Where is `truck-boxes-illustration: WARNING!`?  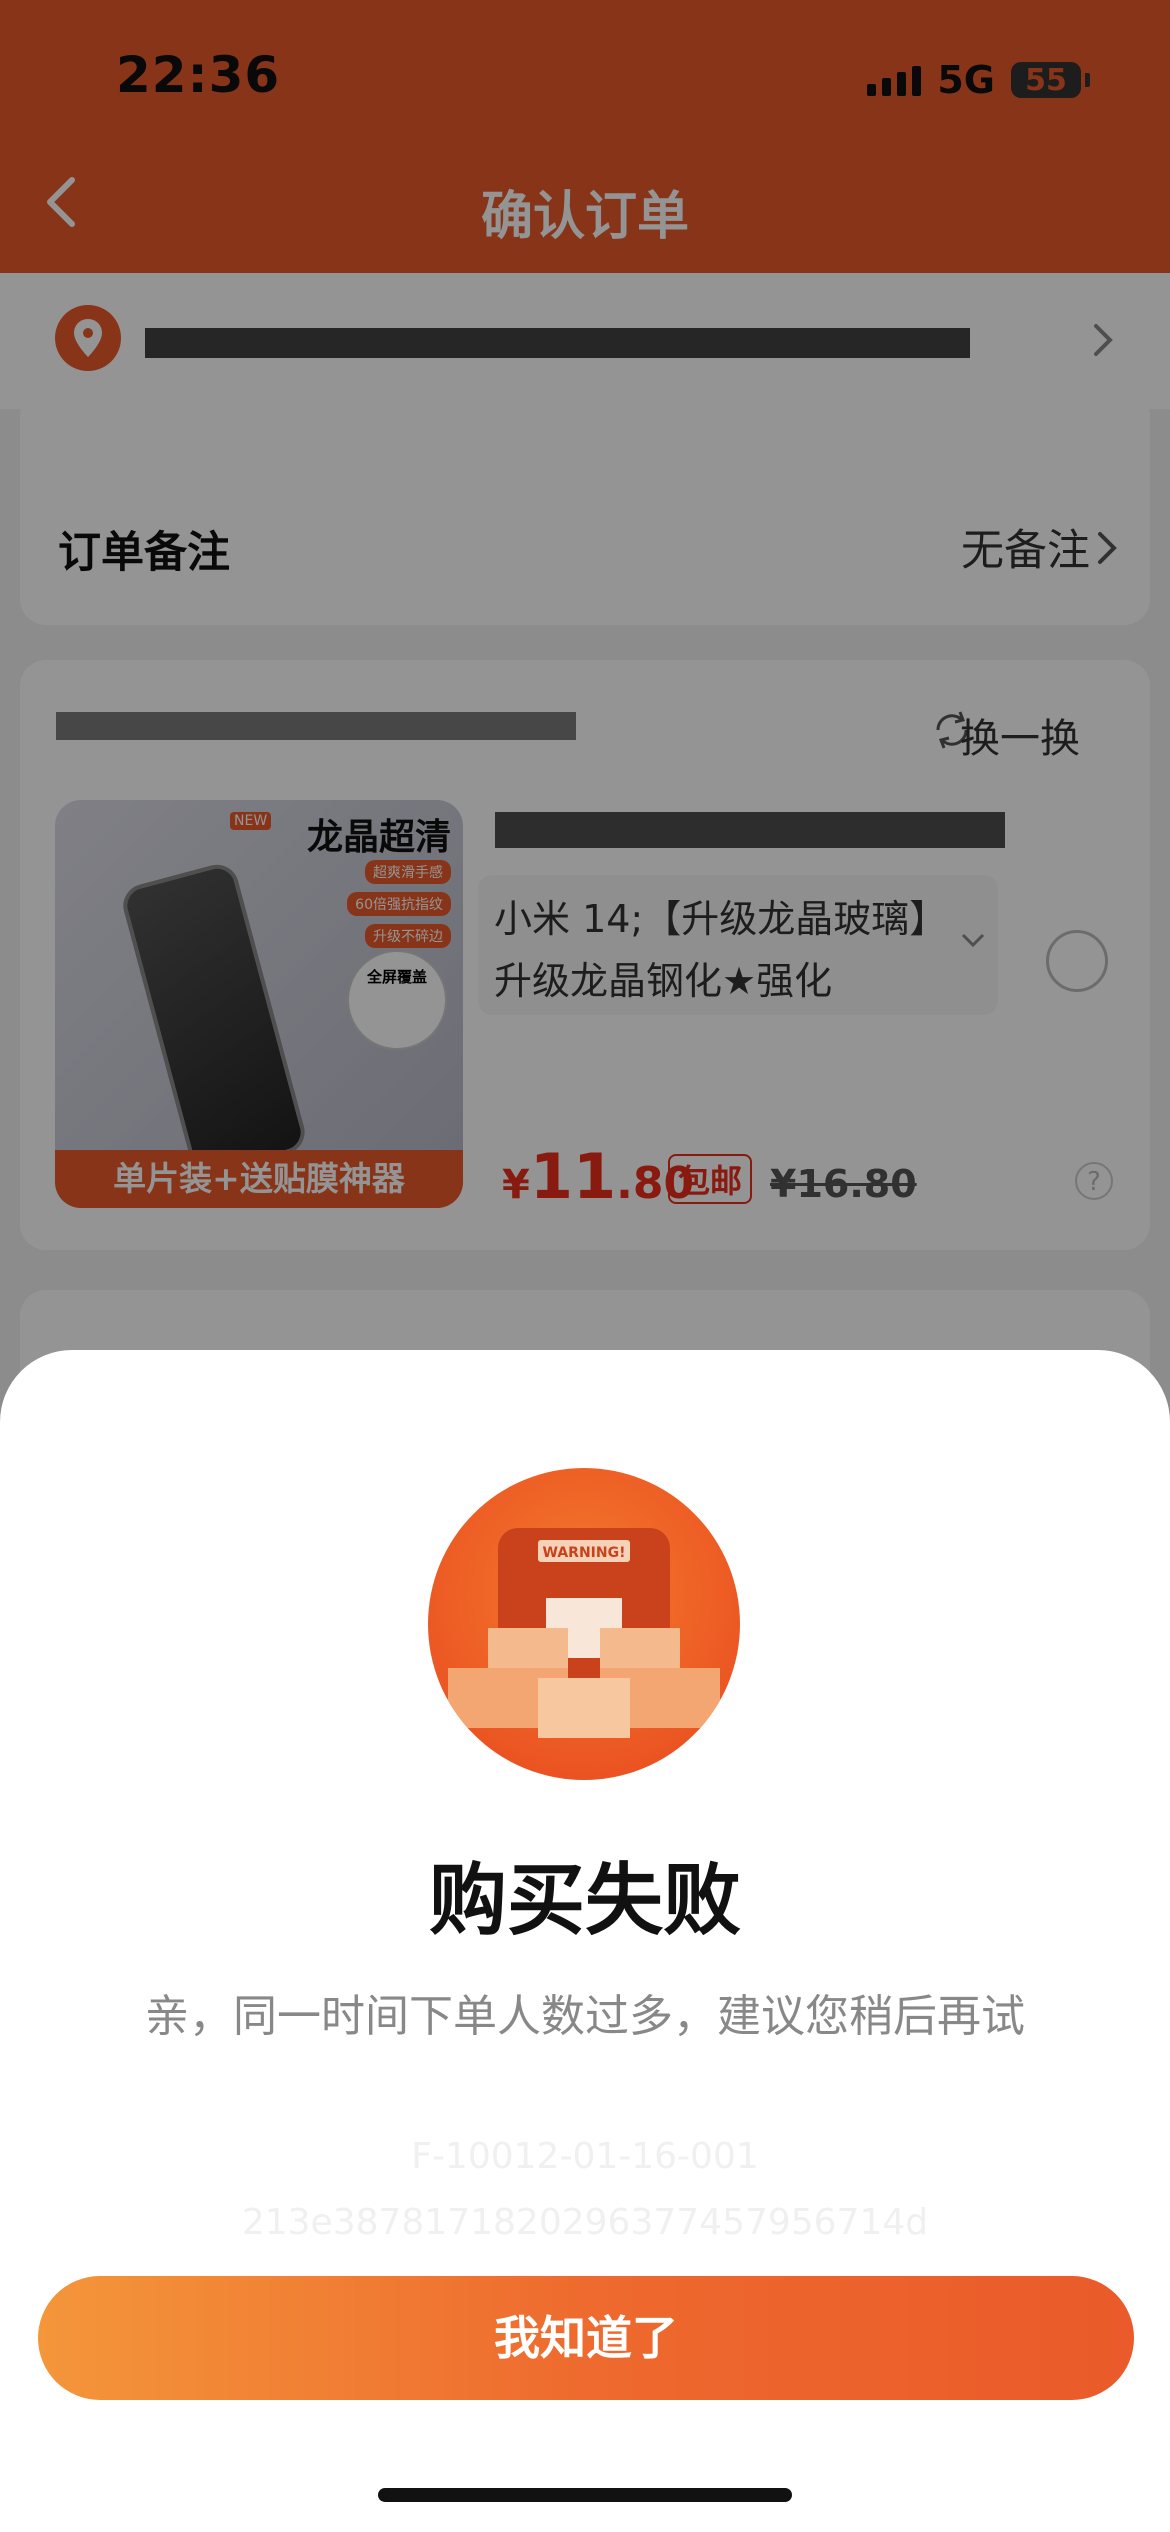 truck-boxes-illustration: WARNING! is located at coordinates (584, 1633).